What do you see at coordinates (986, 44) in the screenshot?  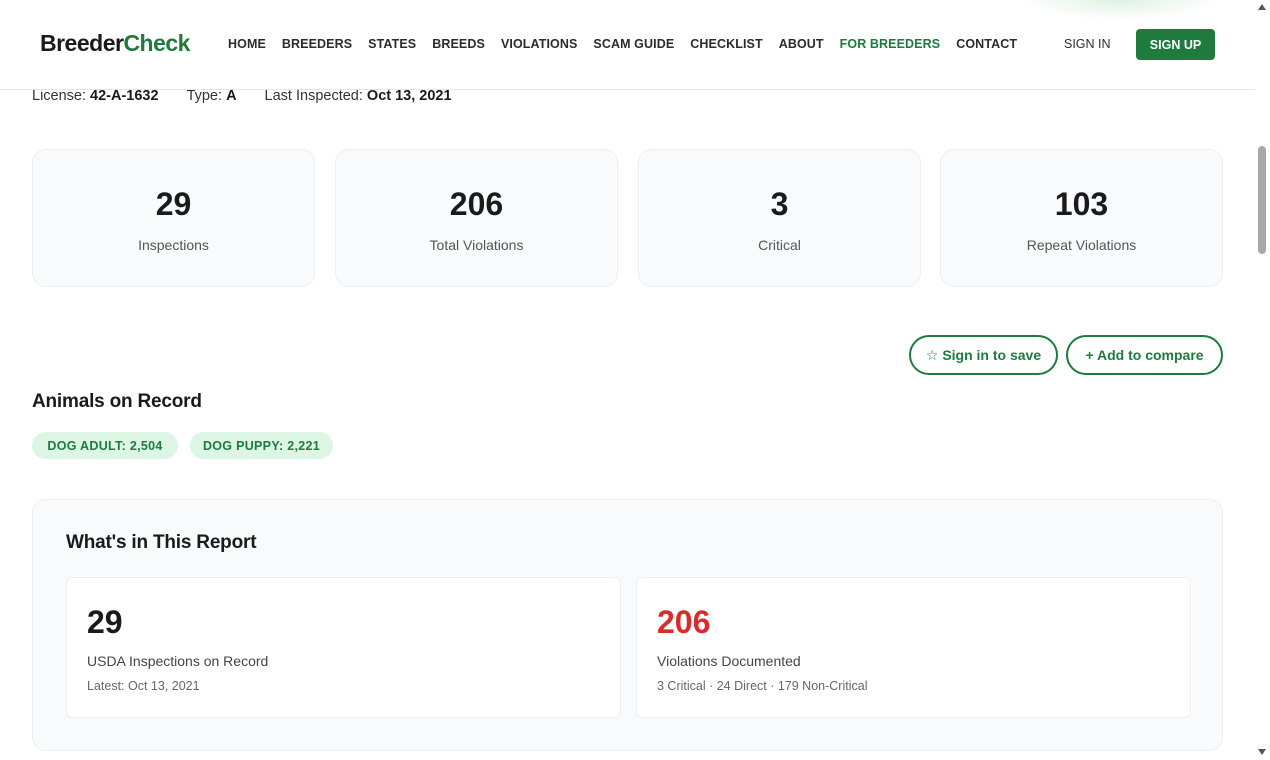 I see `nav-contact: CONTACT` at bounding box center [986, 44].